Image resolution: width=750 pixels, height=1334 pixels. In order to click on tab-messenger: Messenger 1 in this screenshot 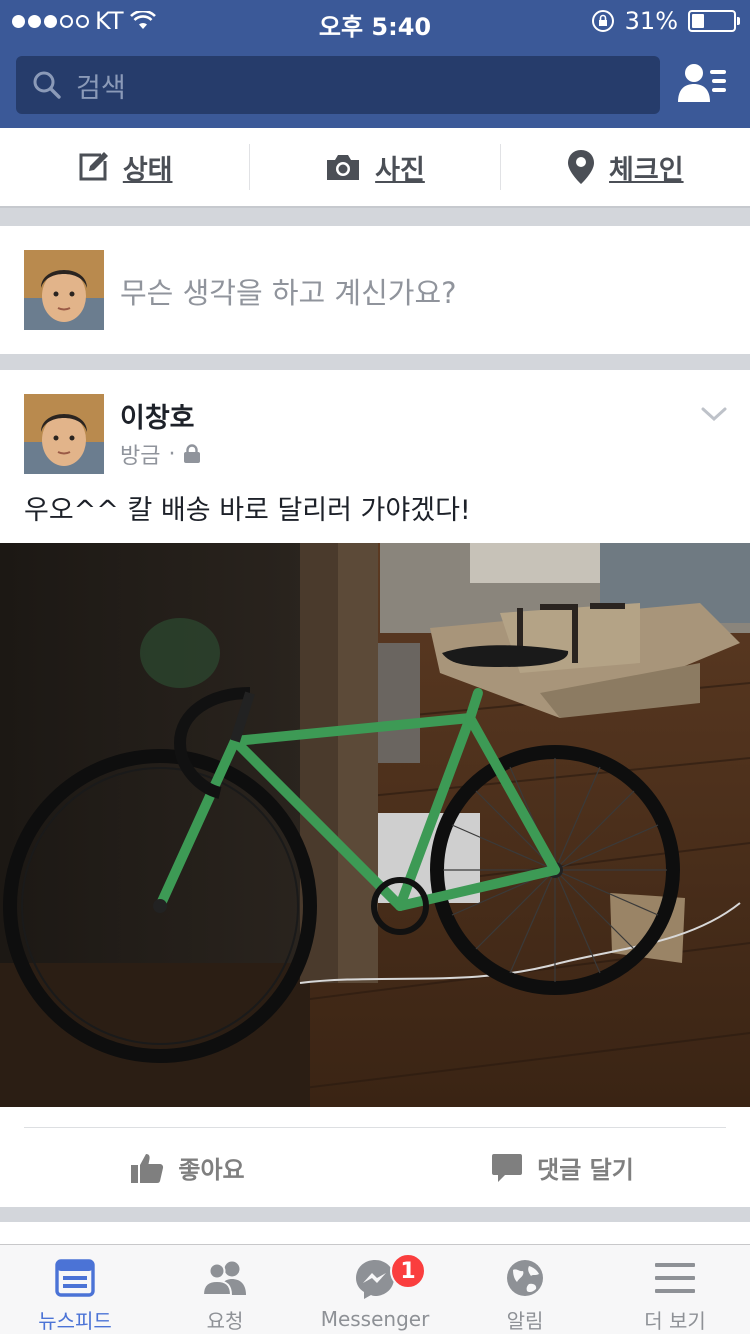, I will do `click(375, 1289)`.